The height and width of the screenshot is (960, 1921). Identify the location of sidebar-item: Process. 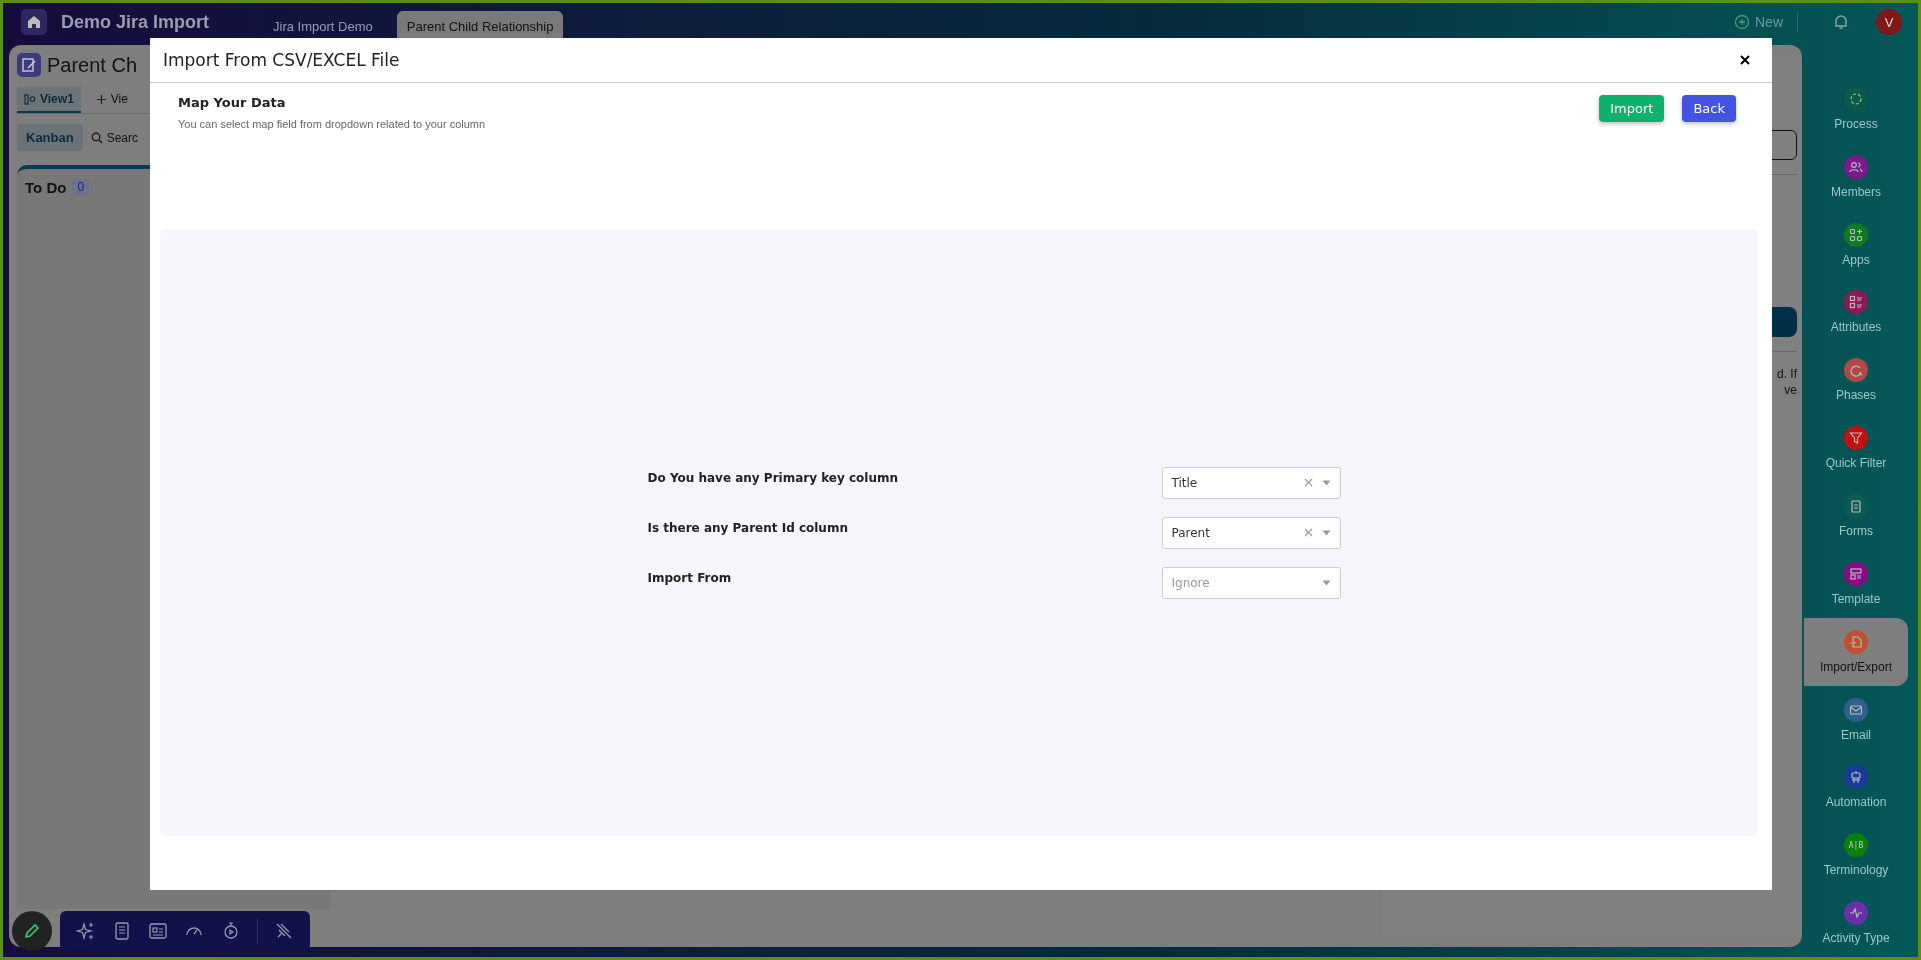
(1856, 109).